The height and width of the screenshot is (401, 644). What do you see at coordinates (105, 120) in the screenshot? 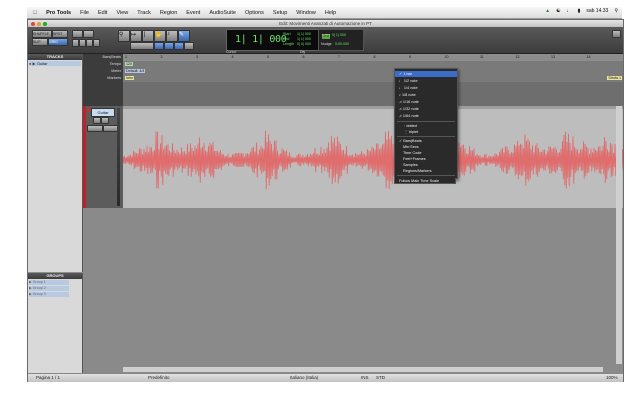
I see `track-mute-button` at bounding box center [105, 120].